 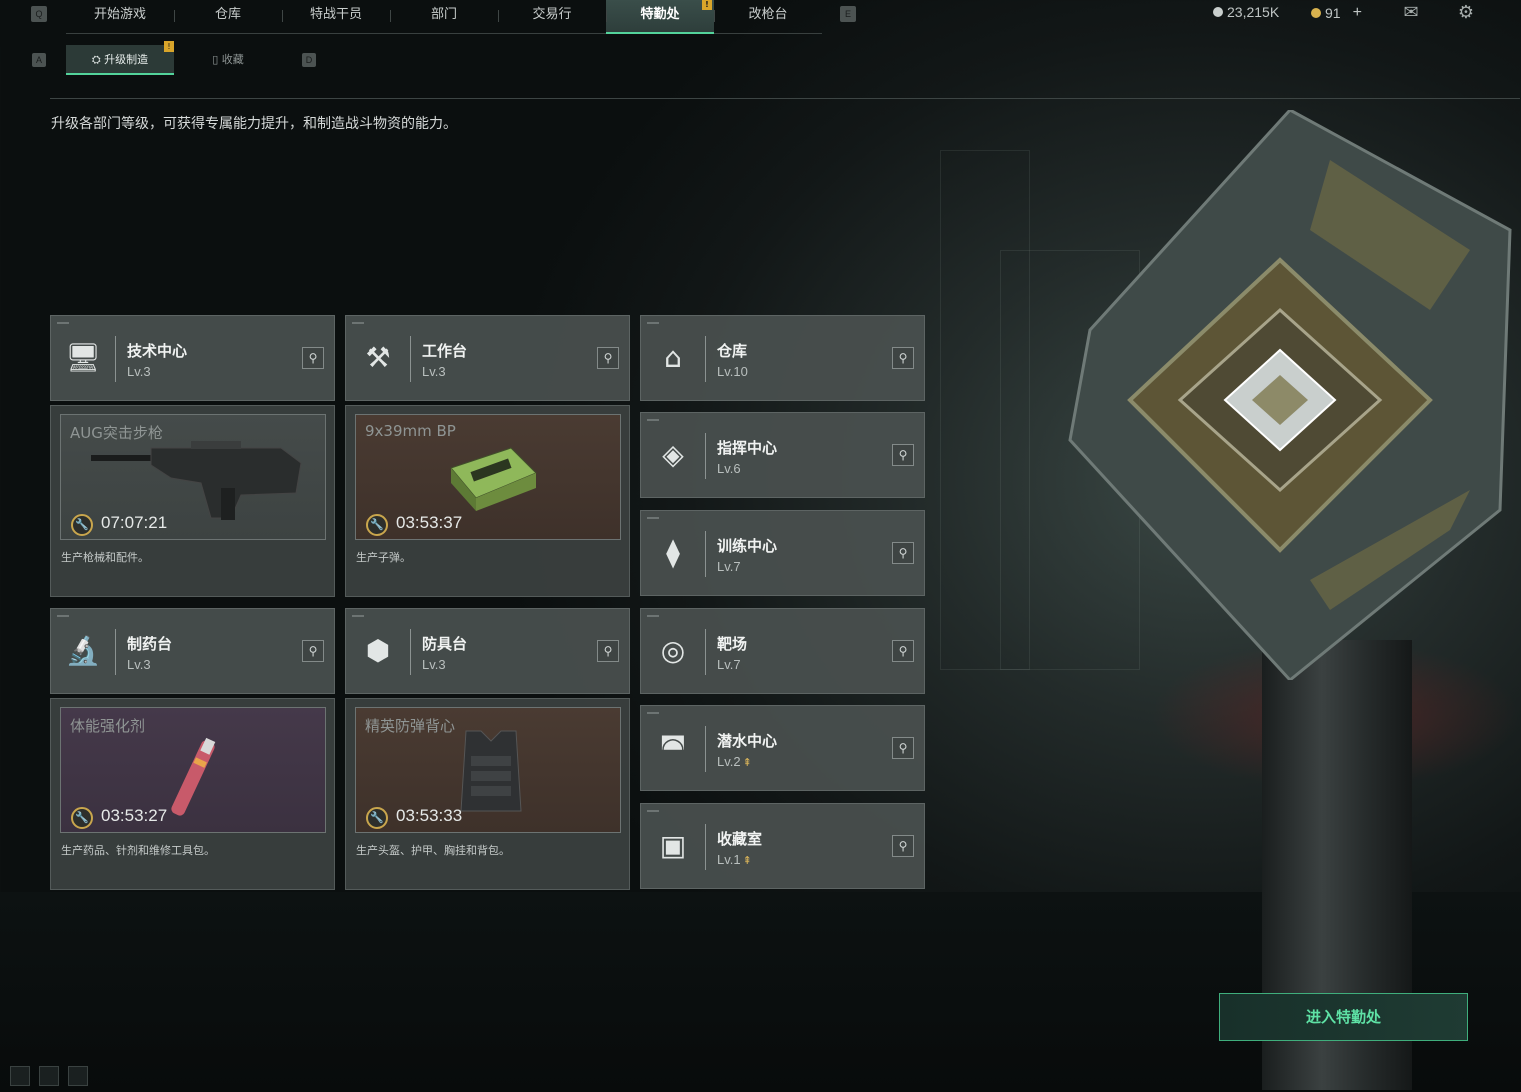 I want to click on product-slot: AUG突击步枪 🔧 07:07:21, so click(x=193, y=477).